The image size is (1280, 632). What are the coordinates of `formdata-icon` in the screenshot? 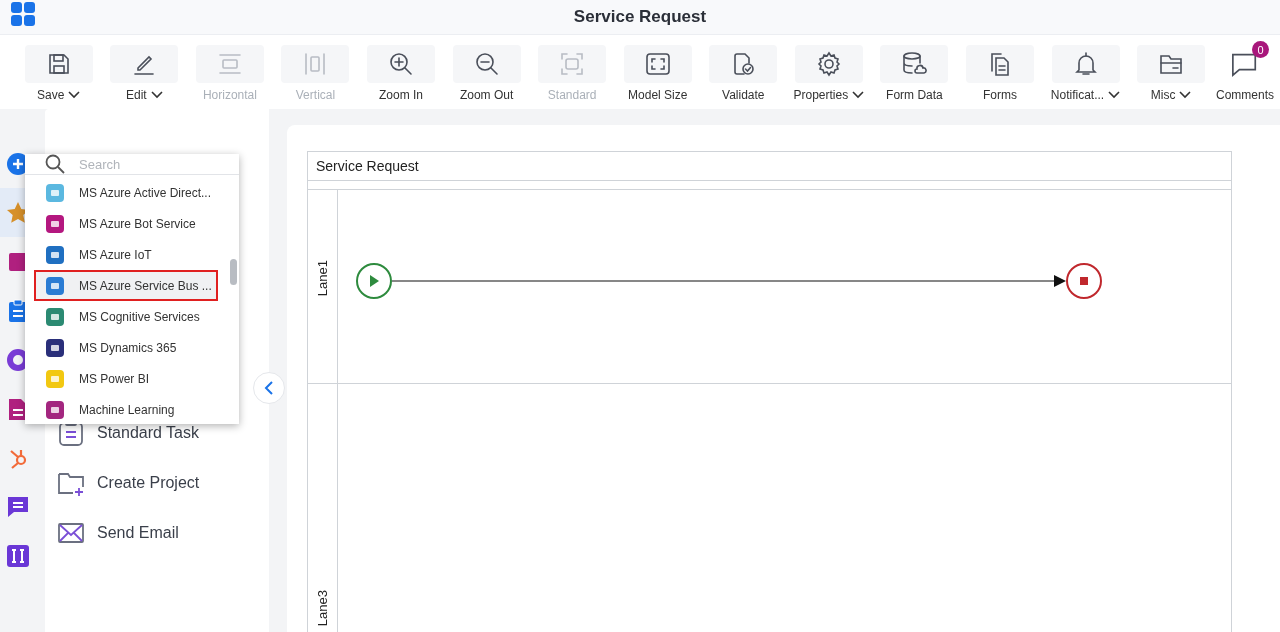 It's located at (914, 64).